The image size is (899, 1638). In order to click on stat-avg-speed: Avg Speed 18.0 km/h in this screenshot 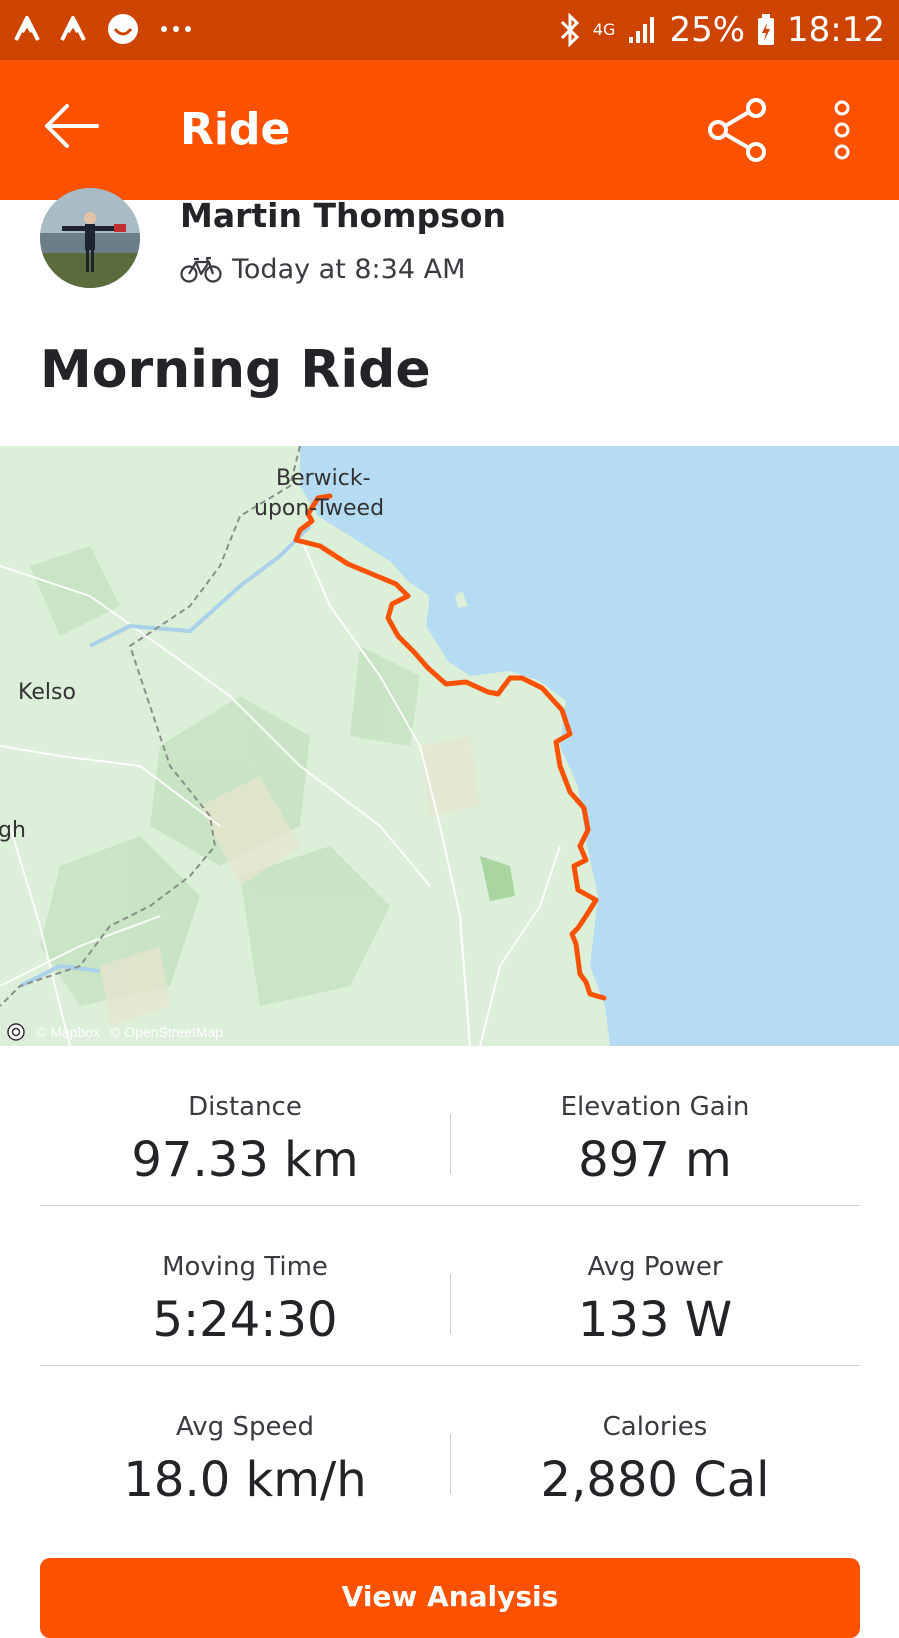, I will do `click(245, 1460)`.